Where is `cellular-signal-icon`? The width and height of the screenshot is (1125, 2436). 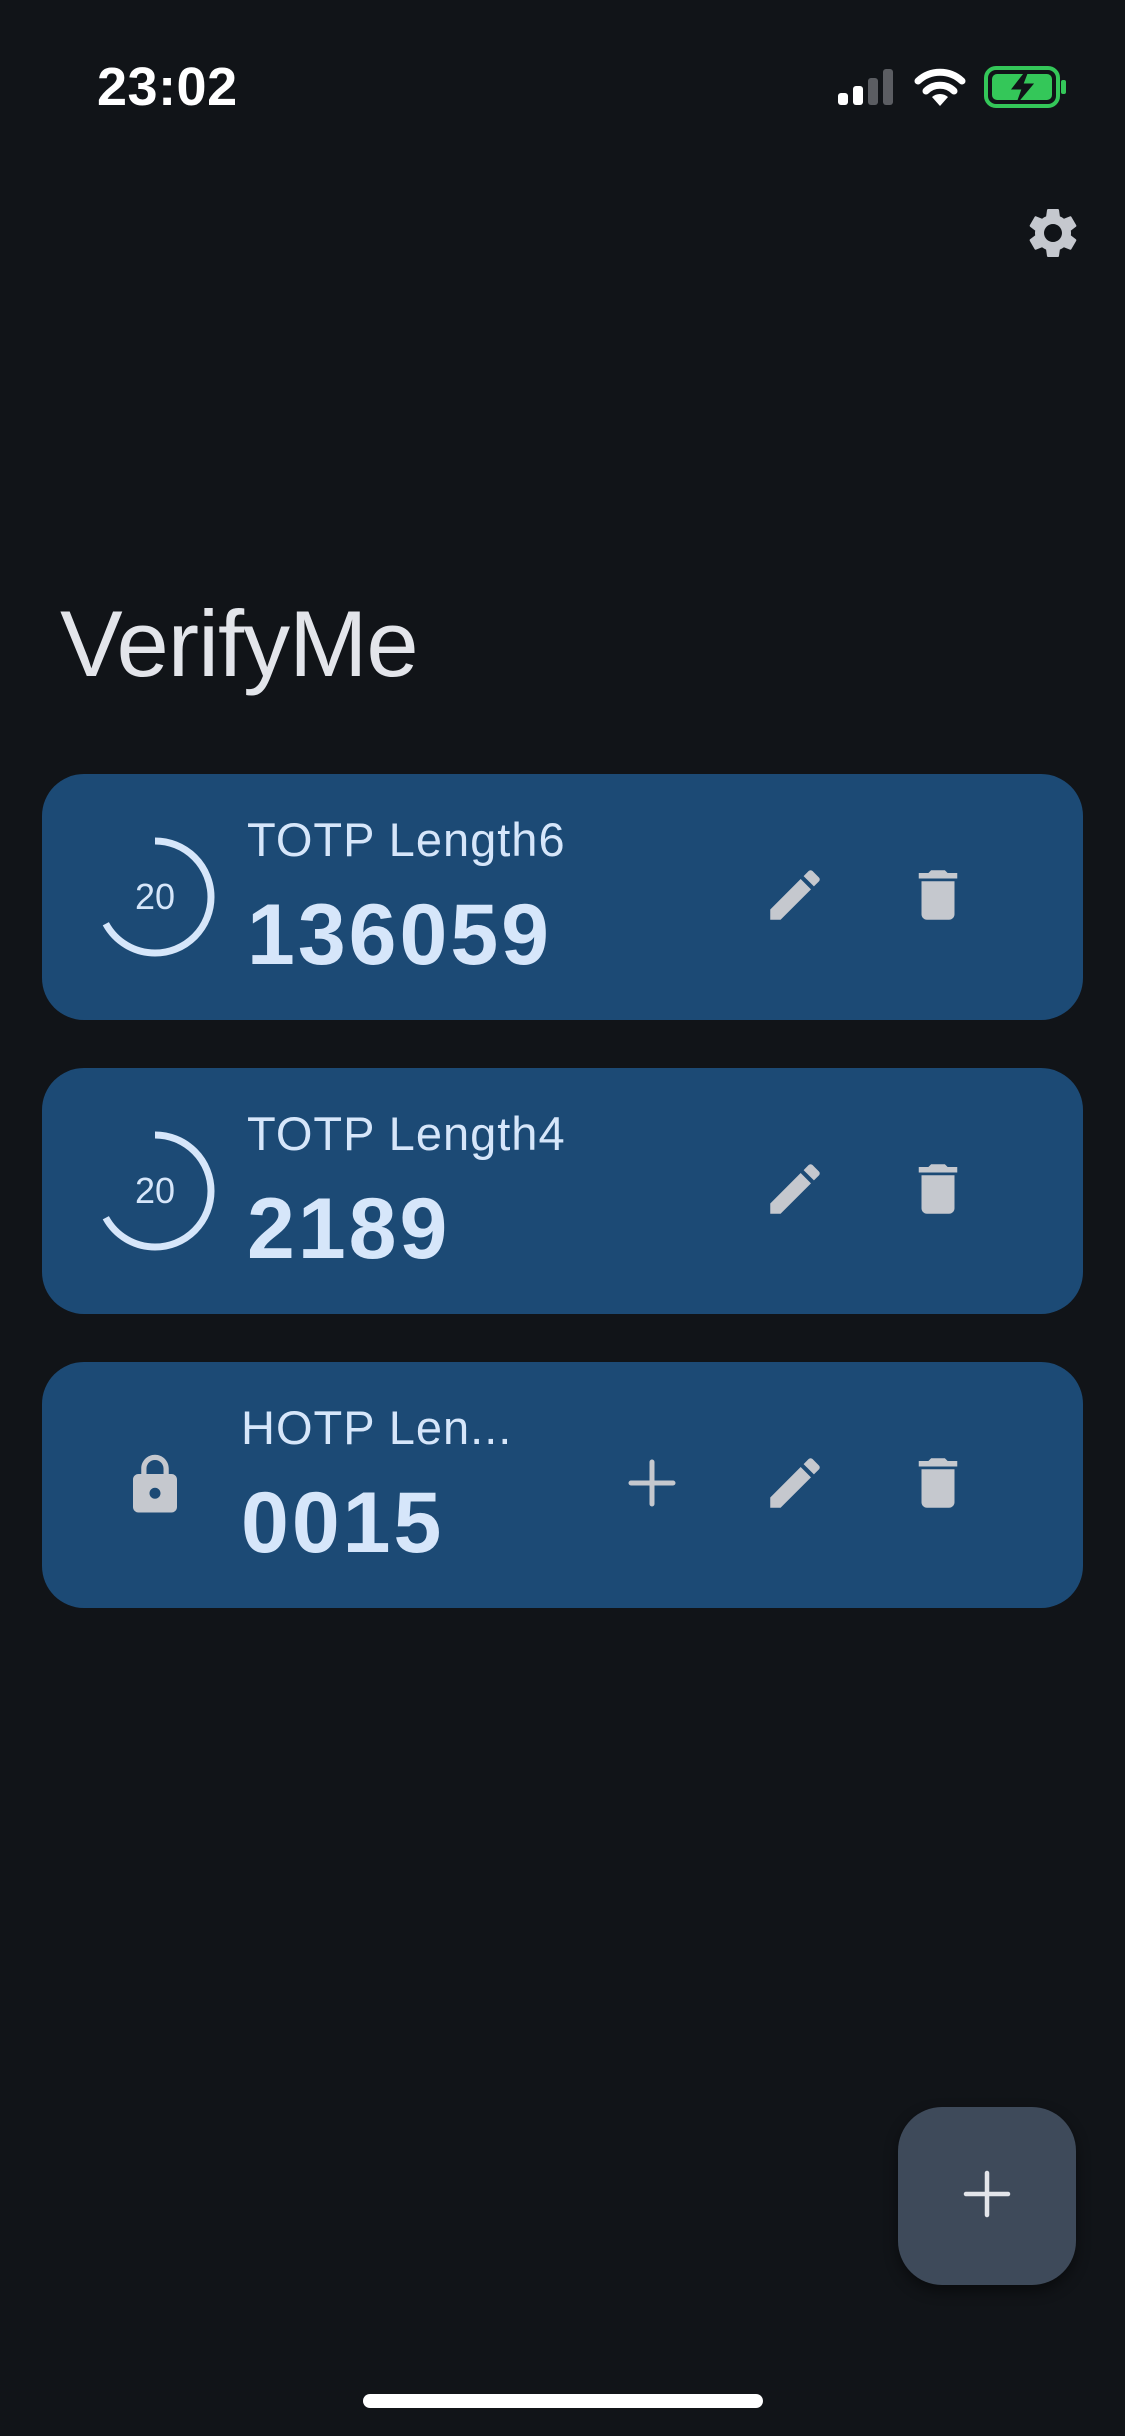
cellular-signal-icon is located at coordinates (867, 87).